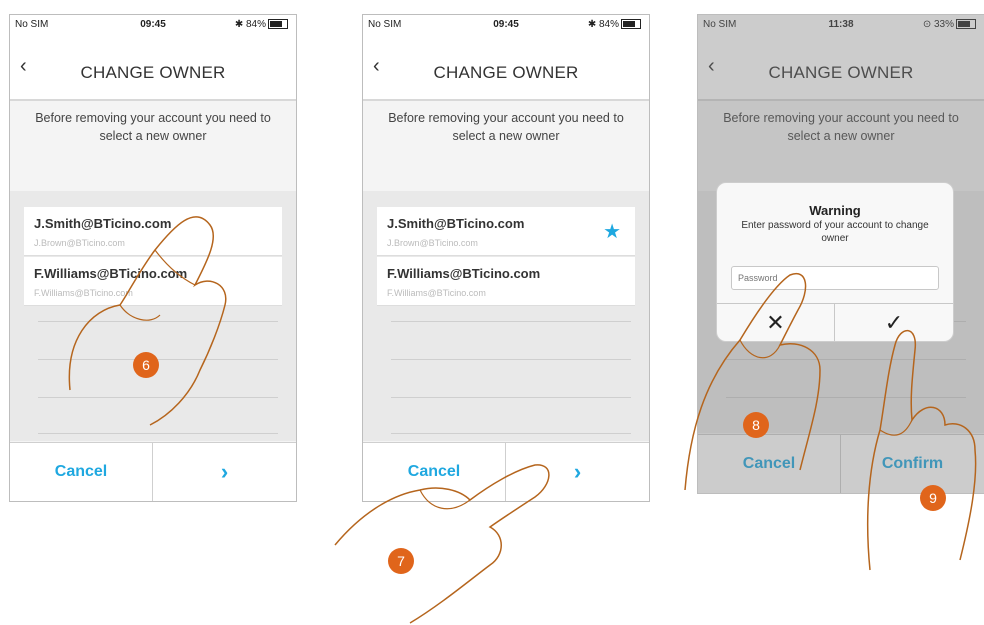 This screenshot has height=625, width=984. What do you see at coordinates (835, 210) in the screenshot?
I see `dialog-title: Warning` at bounding box center [835, 210].